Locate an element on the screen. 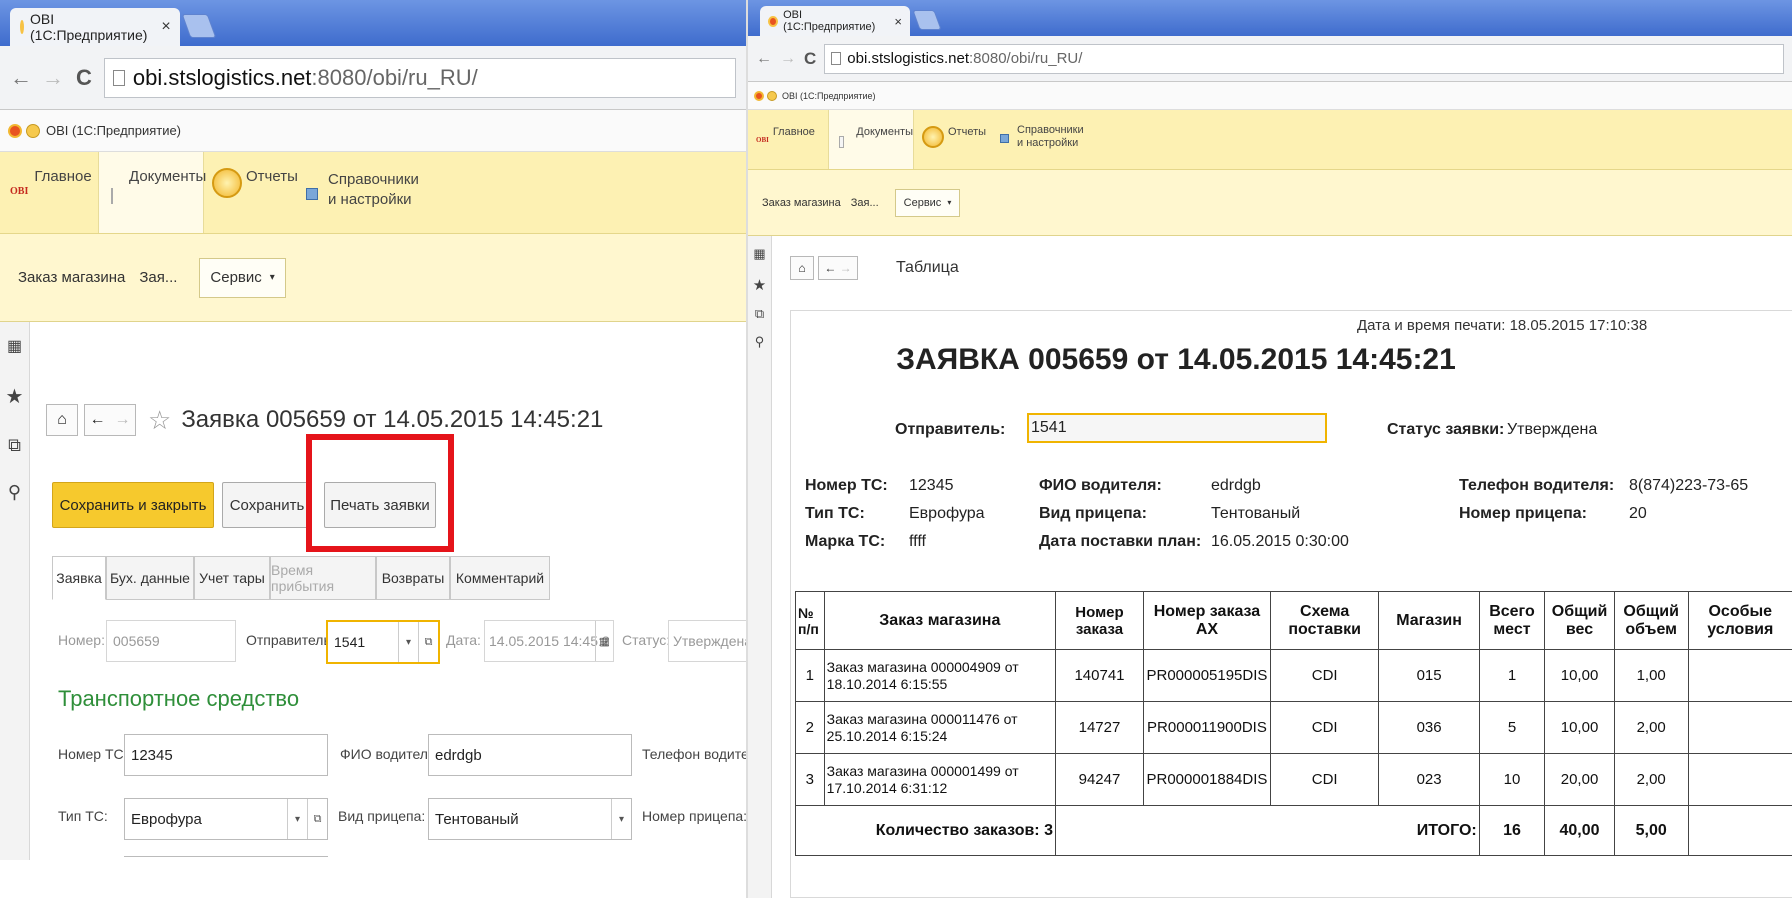 The image size is (1792, 898). open-window-link-order-2: Заказ магазина is located at coordinates (801, 203).